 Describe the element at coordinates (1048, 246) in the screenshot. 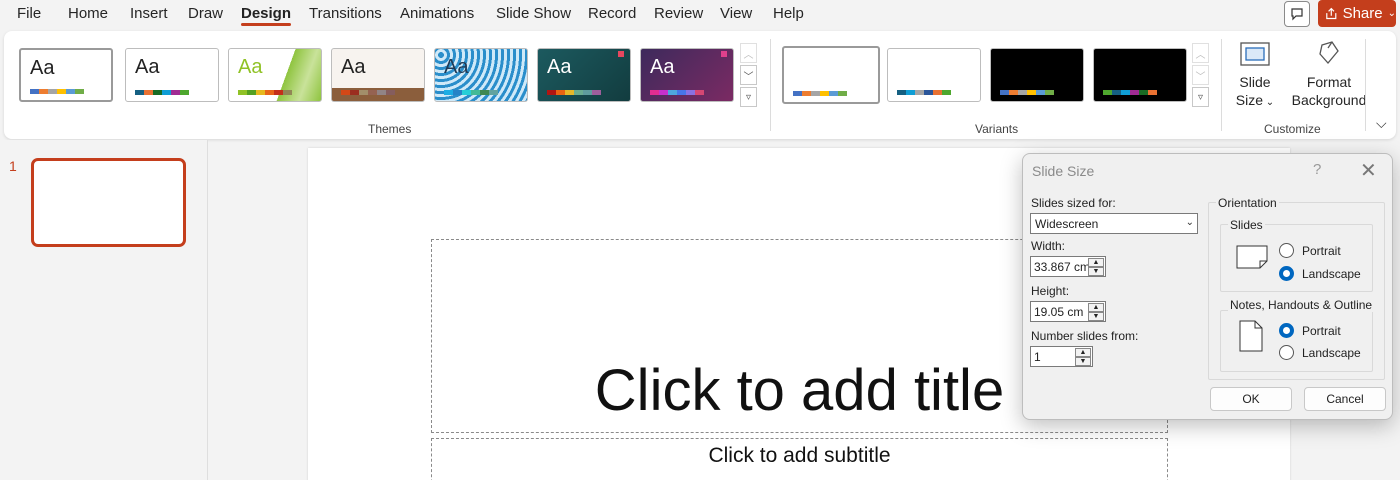

I see `width-label: Width:` at that location.